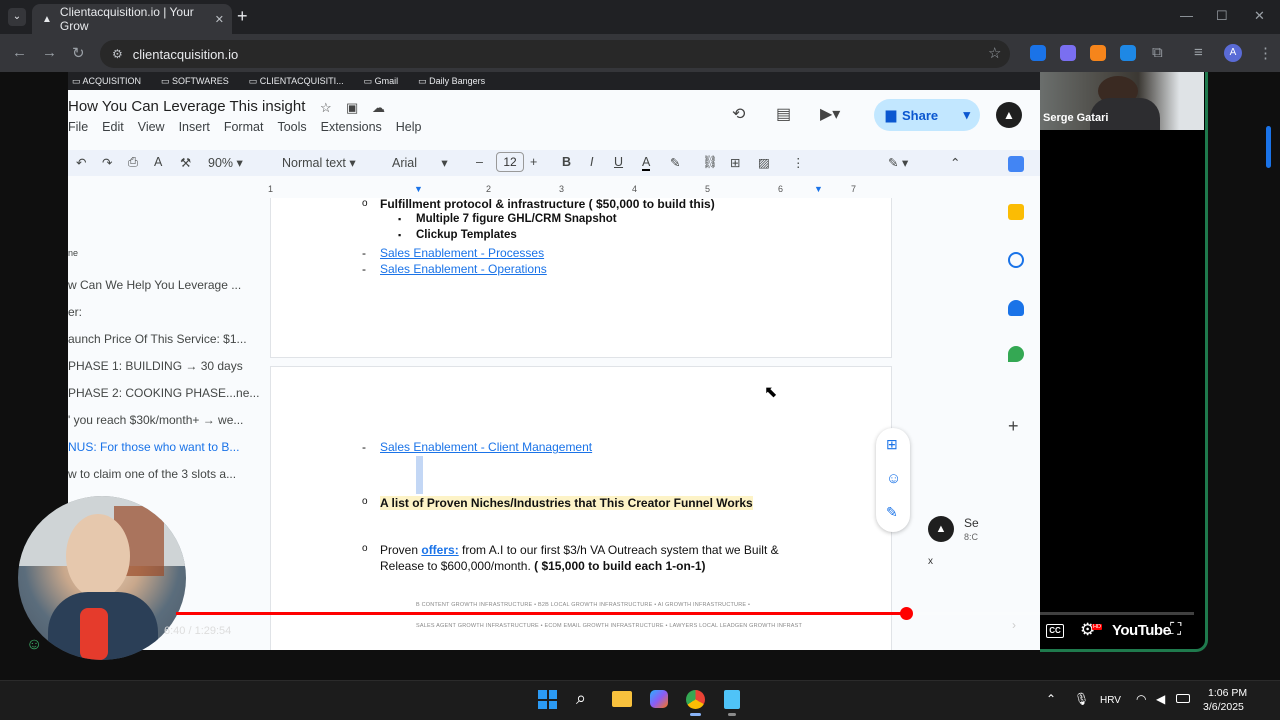 The image size is (1280, 720). What do you see at coordinates (892, 512) in the screenshot?
I see `suggest-edit-icon: ✎` at bounding box center [892, 512].